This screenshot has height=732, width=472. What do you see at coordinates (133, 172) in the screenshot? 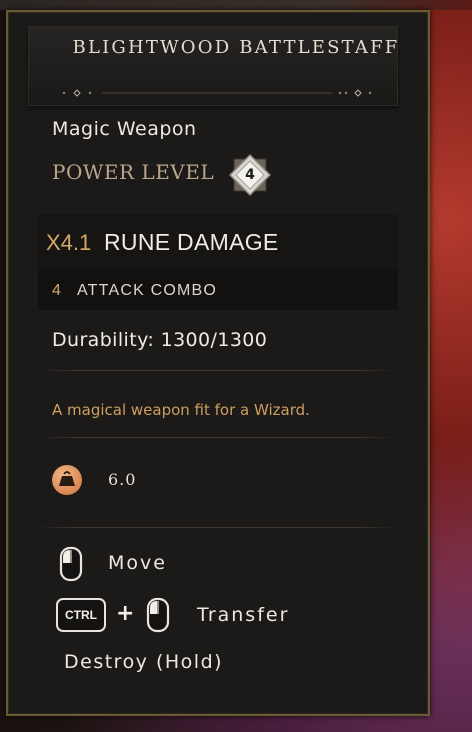
I see `power-level-label: POWER LEVEL` at bounding box center [133, 172].